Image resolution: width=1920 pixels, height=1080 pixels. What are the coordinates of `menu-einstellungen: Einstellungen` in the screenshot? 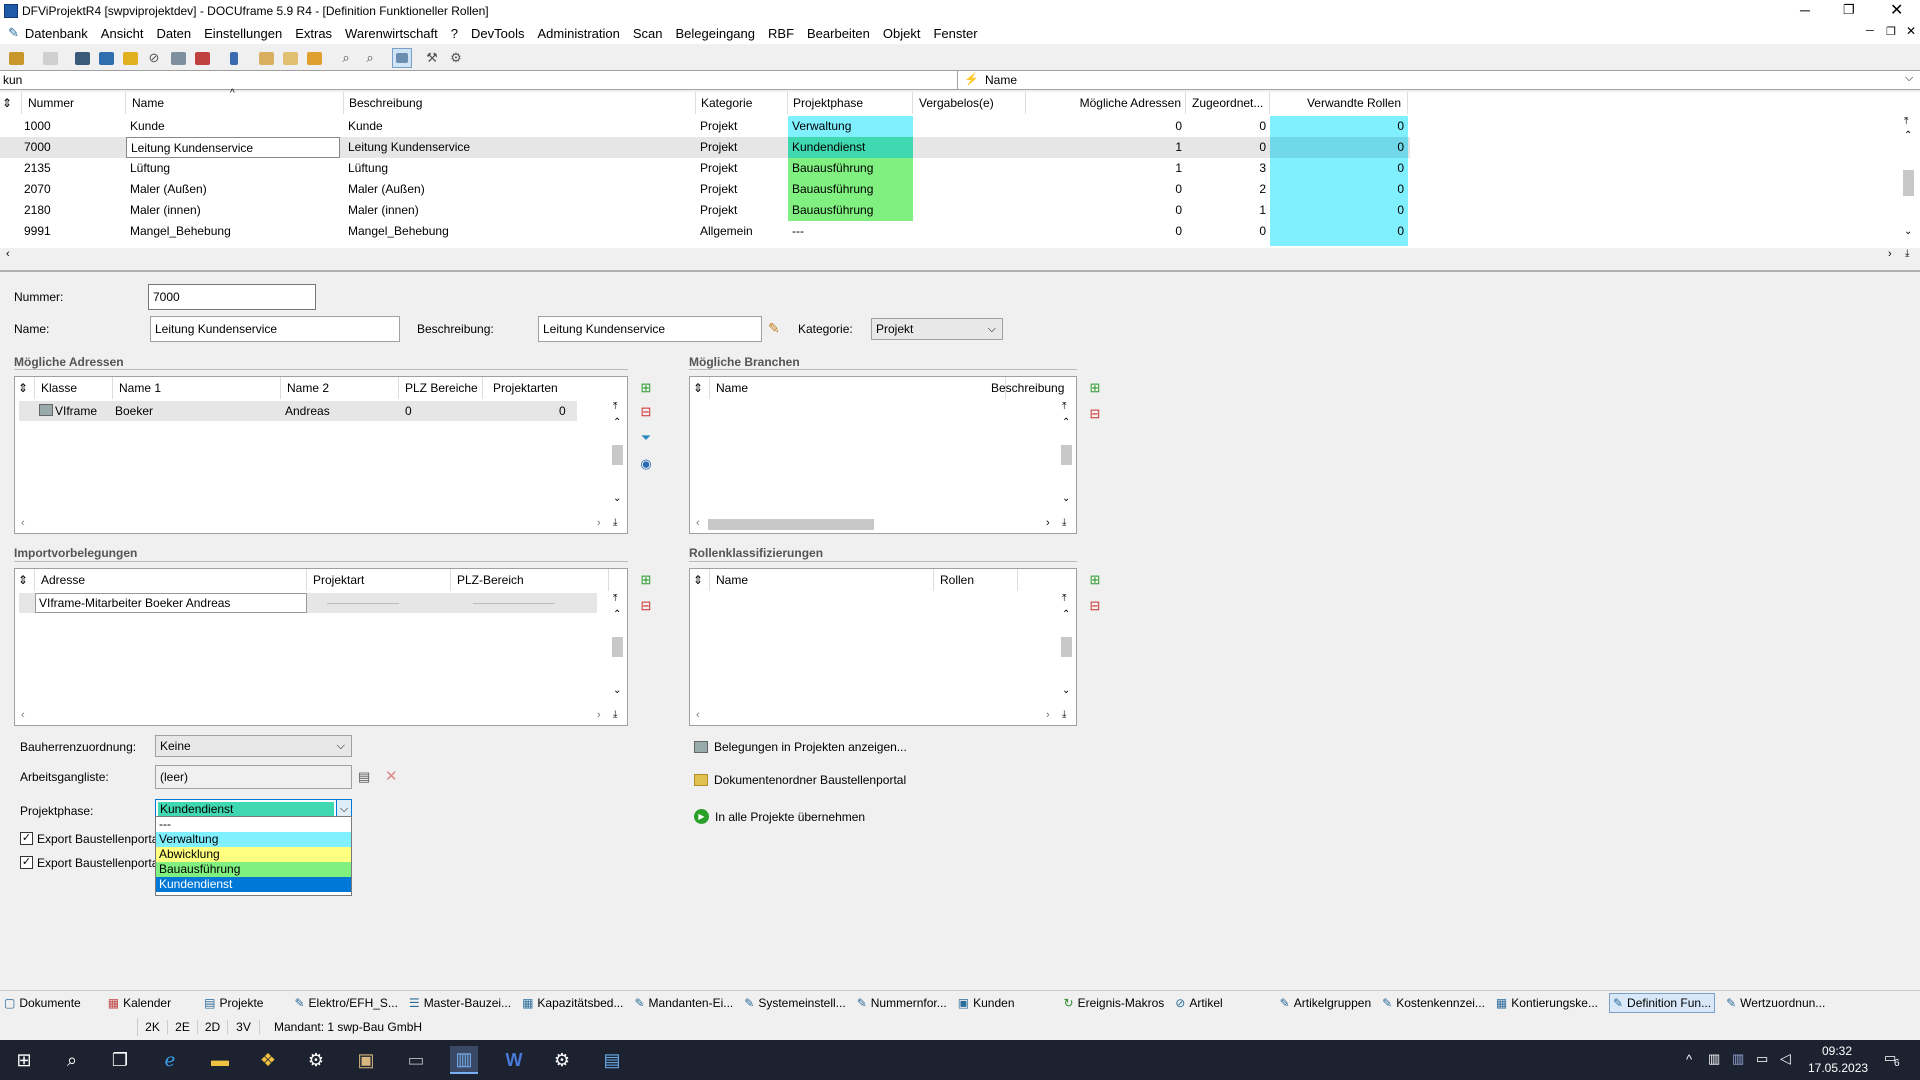 It's located at (243, 33).